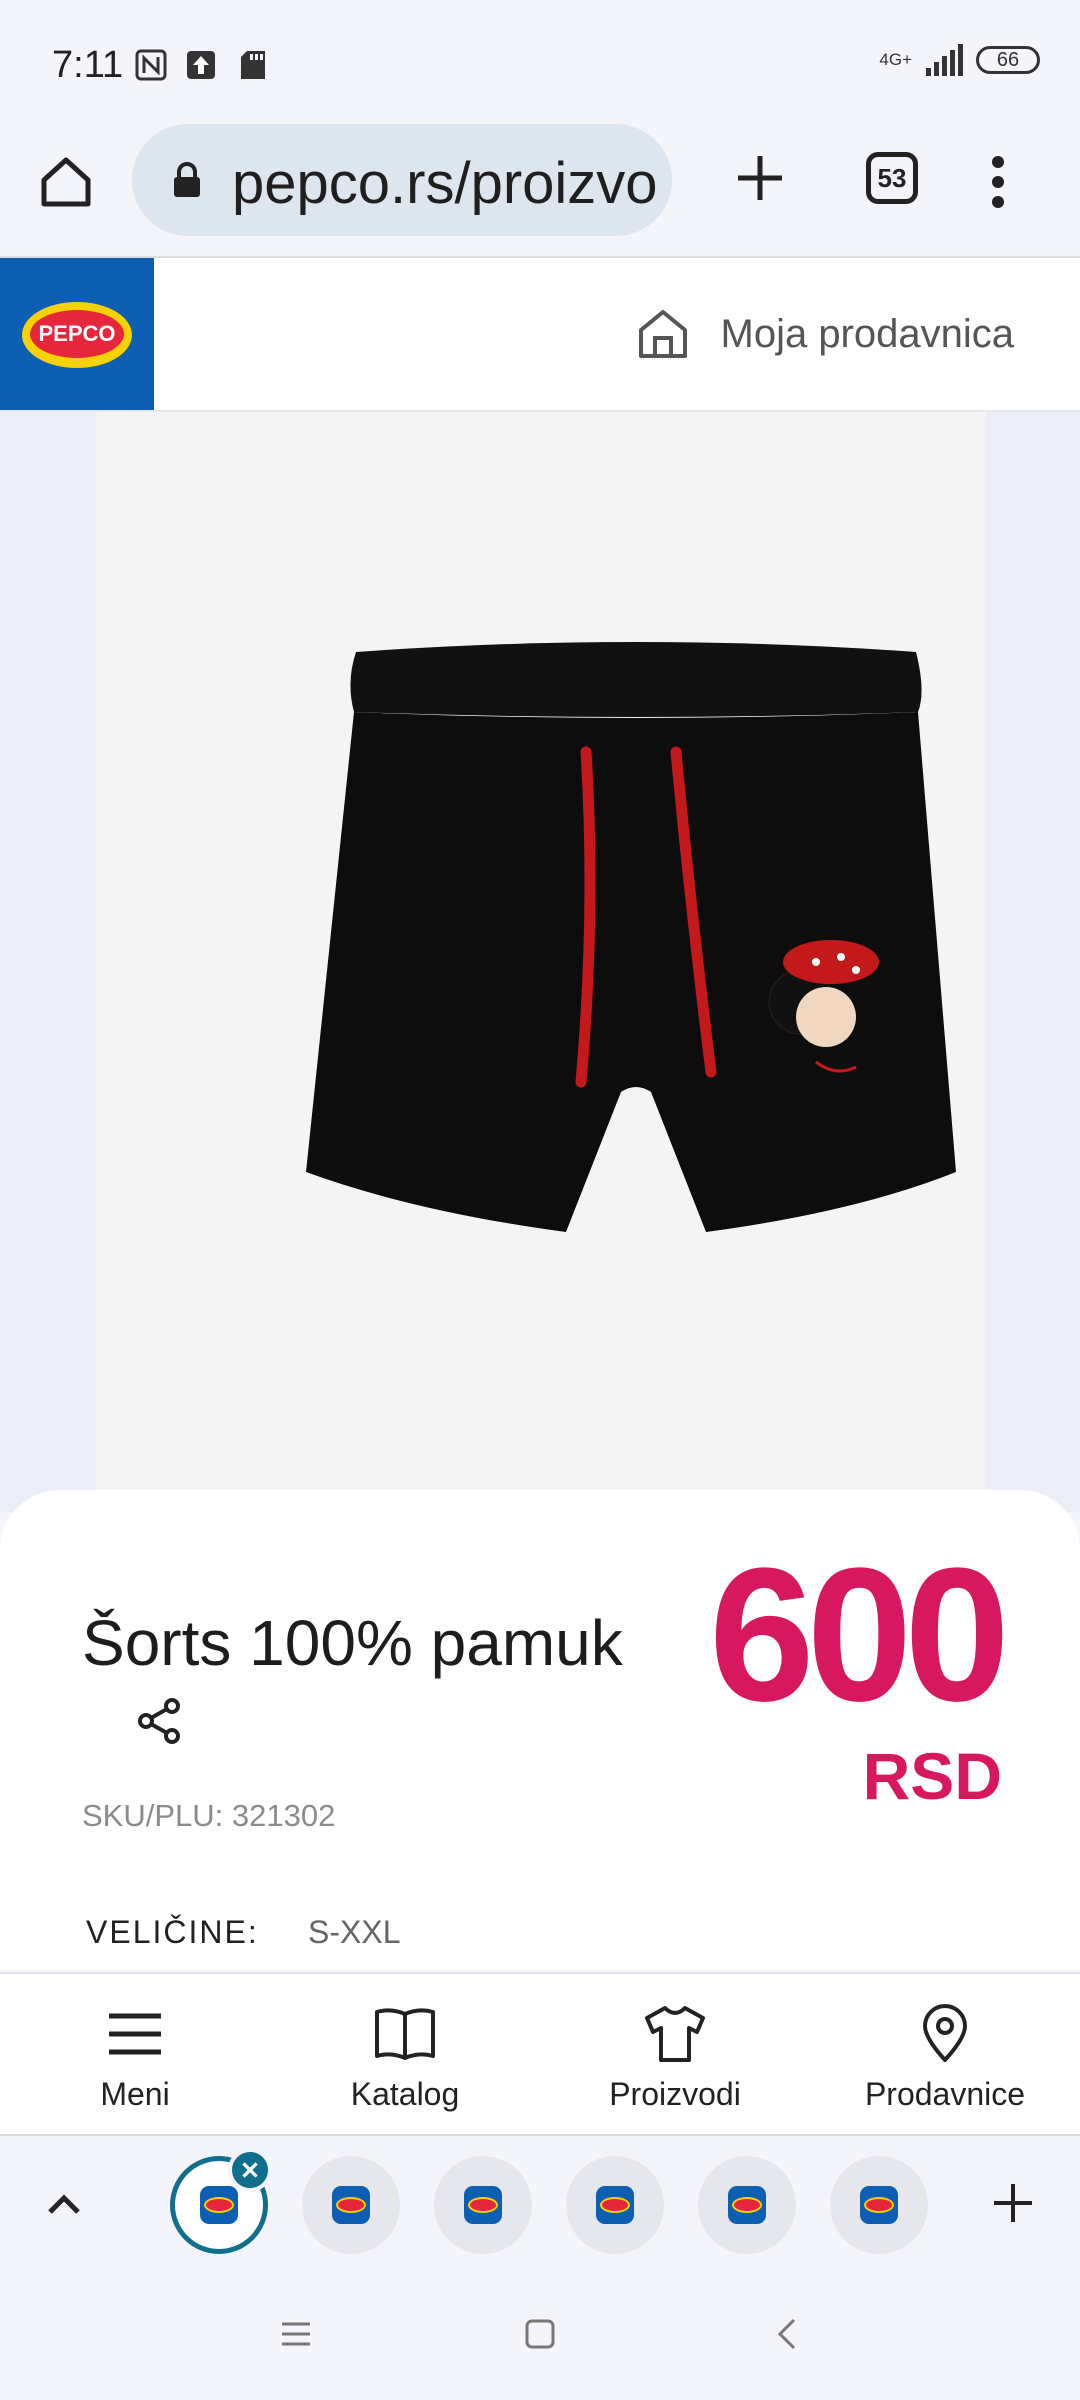 Image resolution: width=1080 pixels, height=2400 pixels. Describe the element at coordinates (352, 1643) in the screenshot. I see `product-title: Šorts 100% pamuk` at that location.